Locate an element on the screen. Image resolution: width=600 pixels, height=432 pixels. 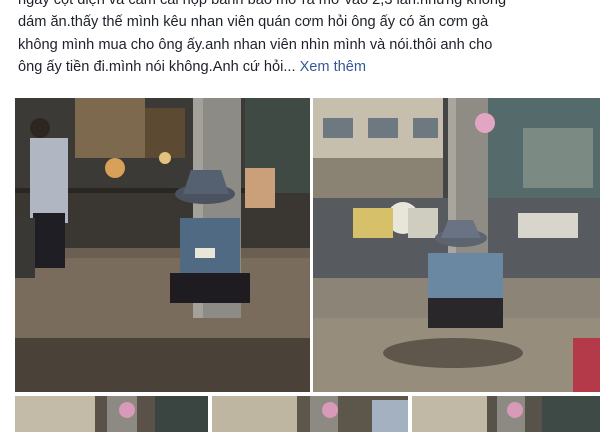
photo-thumbnail-2-icon is located at coordinates (310, 414).